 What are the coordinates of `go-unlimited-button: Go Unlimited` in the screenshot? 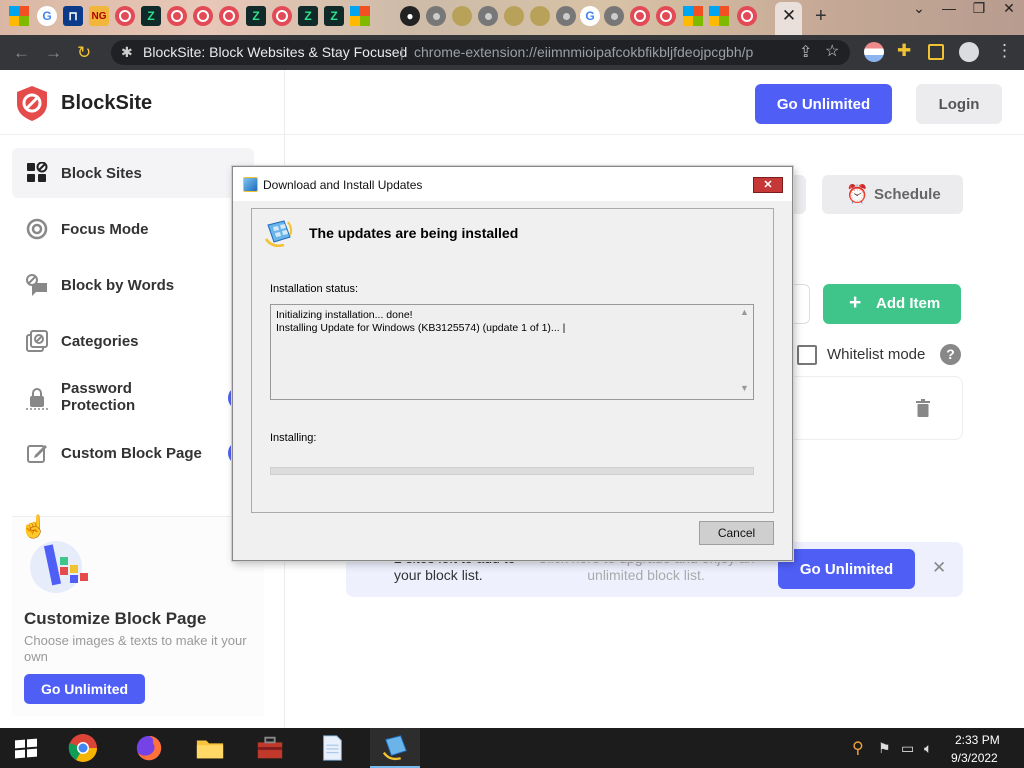 It's located at (823, 104).